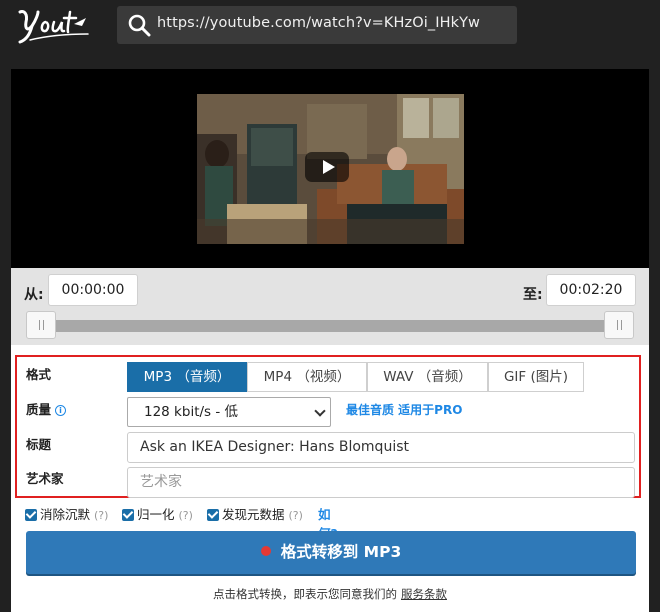 This screenshot has width=660, height=612. What do you see at coordinates (56, 26) in the screenshot?
I see `yout-logo` at bounding box center [56, 26].